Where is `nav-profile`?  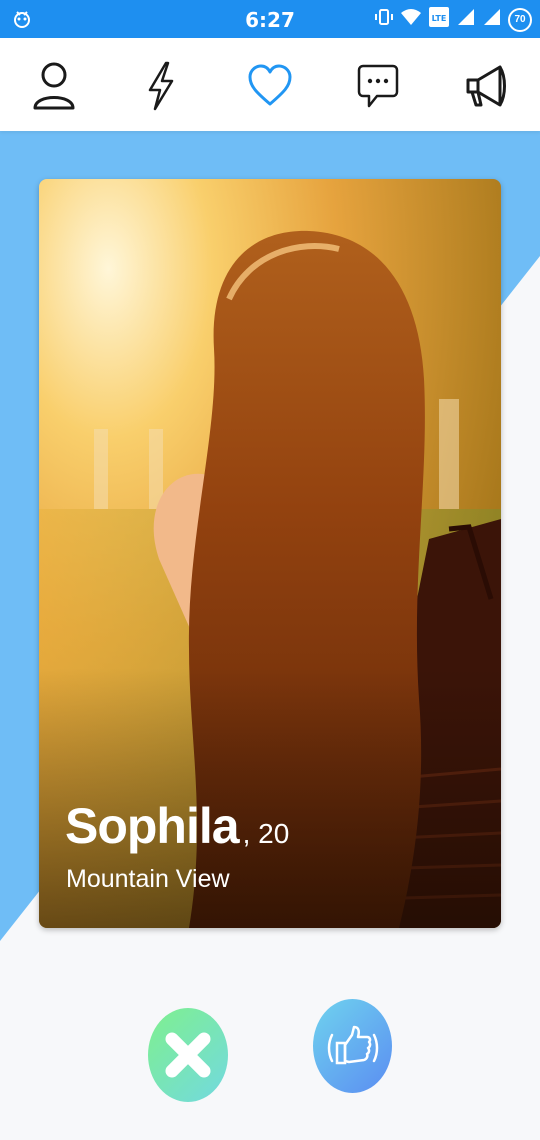 nav-profile is located at coordinates (54, 86).